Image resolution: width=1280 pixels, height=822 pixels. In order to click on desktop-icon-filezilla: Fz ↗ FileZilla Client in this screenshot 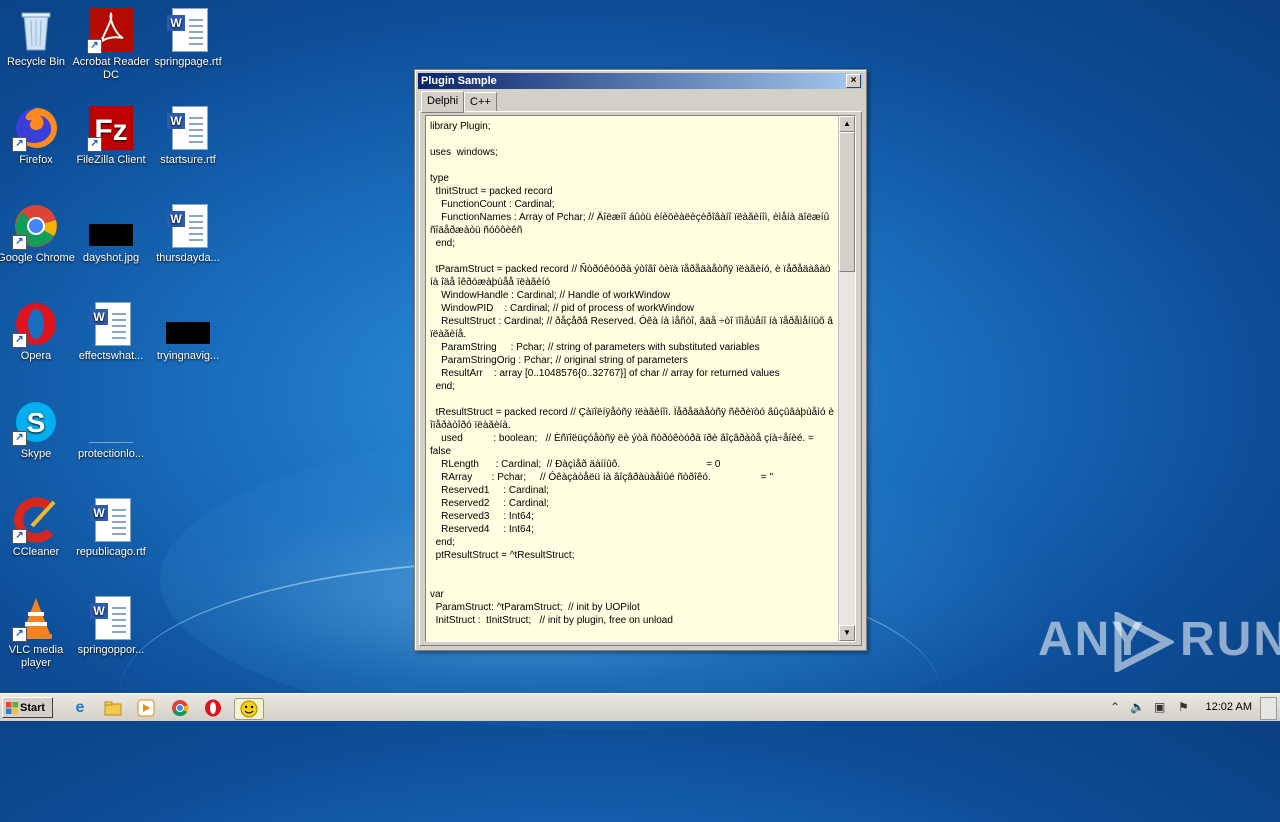, I will do `click(111, 135)`.